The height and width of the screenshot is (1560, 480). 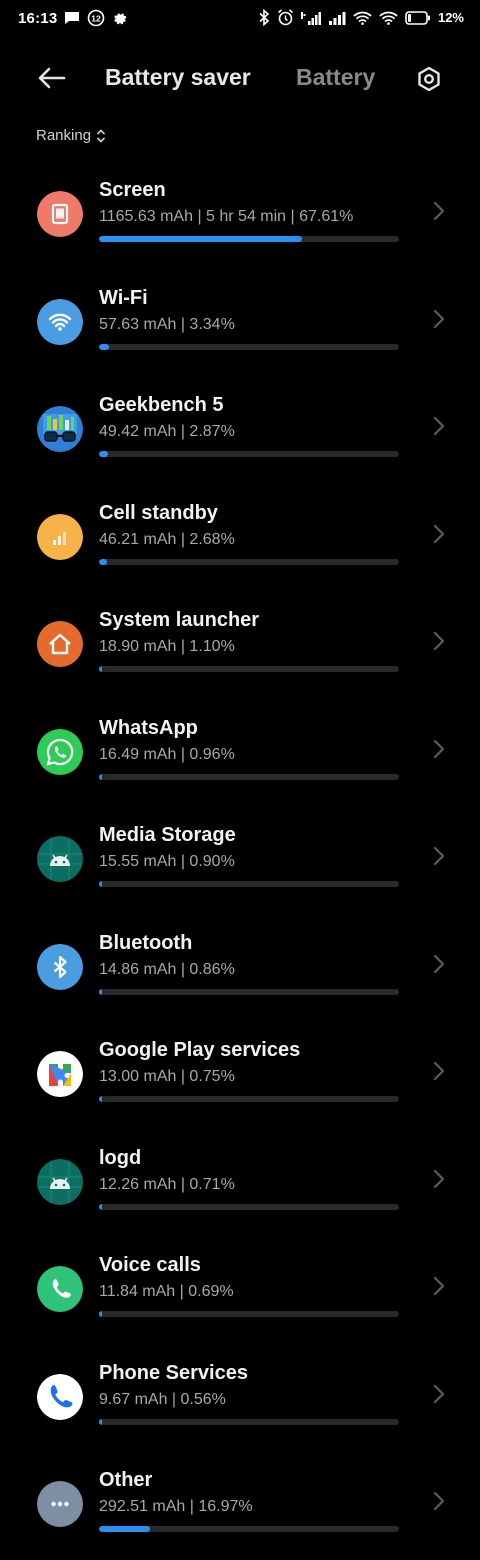 I want to click on phone-icon, so click(x=60, y=1289).